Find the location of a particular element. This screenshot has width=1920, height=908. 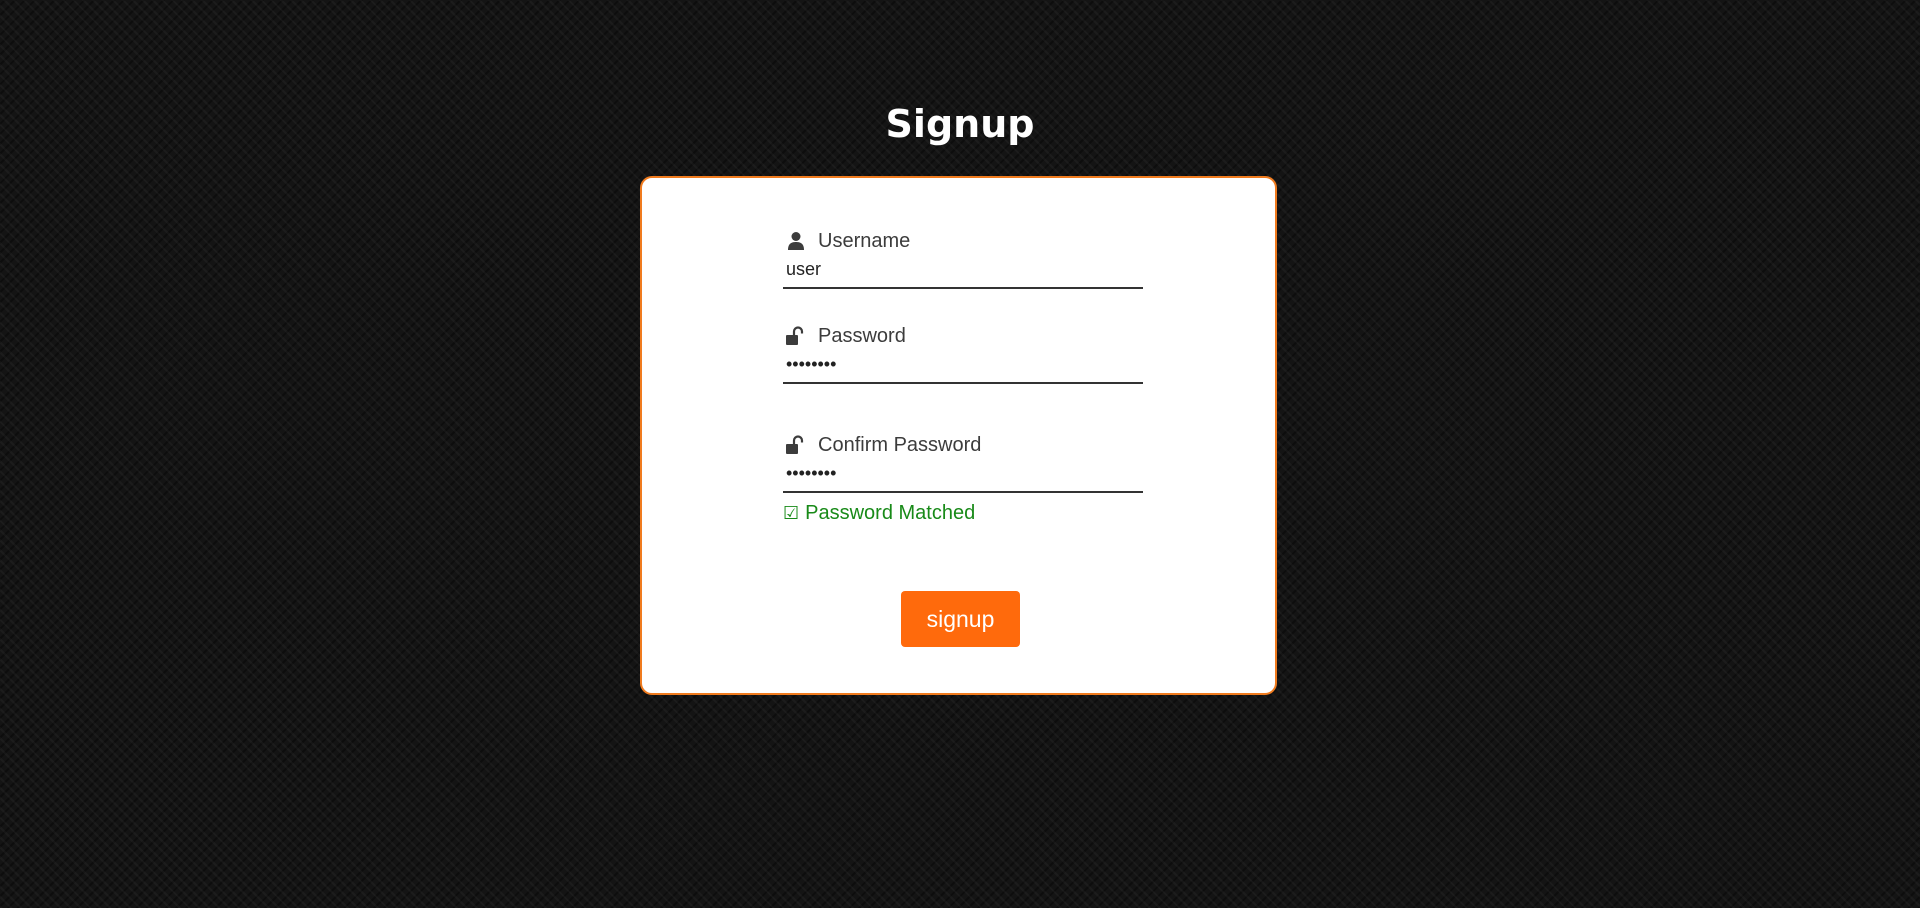

signup-button: signup is located at coordinates (960, 619).